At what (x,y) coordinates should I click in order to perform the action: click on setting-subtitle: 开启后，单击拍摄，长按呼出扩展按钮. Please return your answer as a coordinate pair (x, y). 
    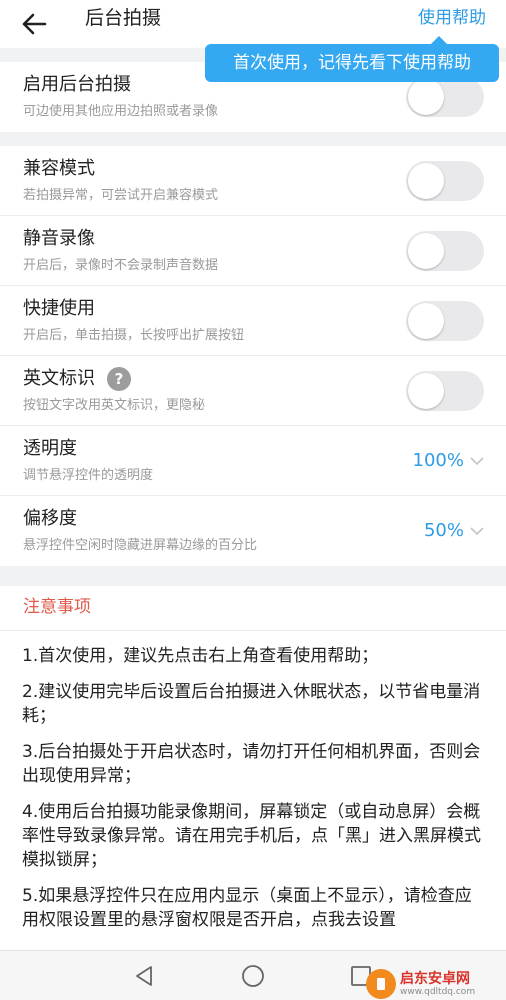
    Looking at the image, I should click on (134, 335).